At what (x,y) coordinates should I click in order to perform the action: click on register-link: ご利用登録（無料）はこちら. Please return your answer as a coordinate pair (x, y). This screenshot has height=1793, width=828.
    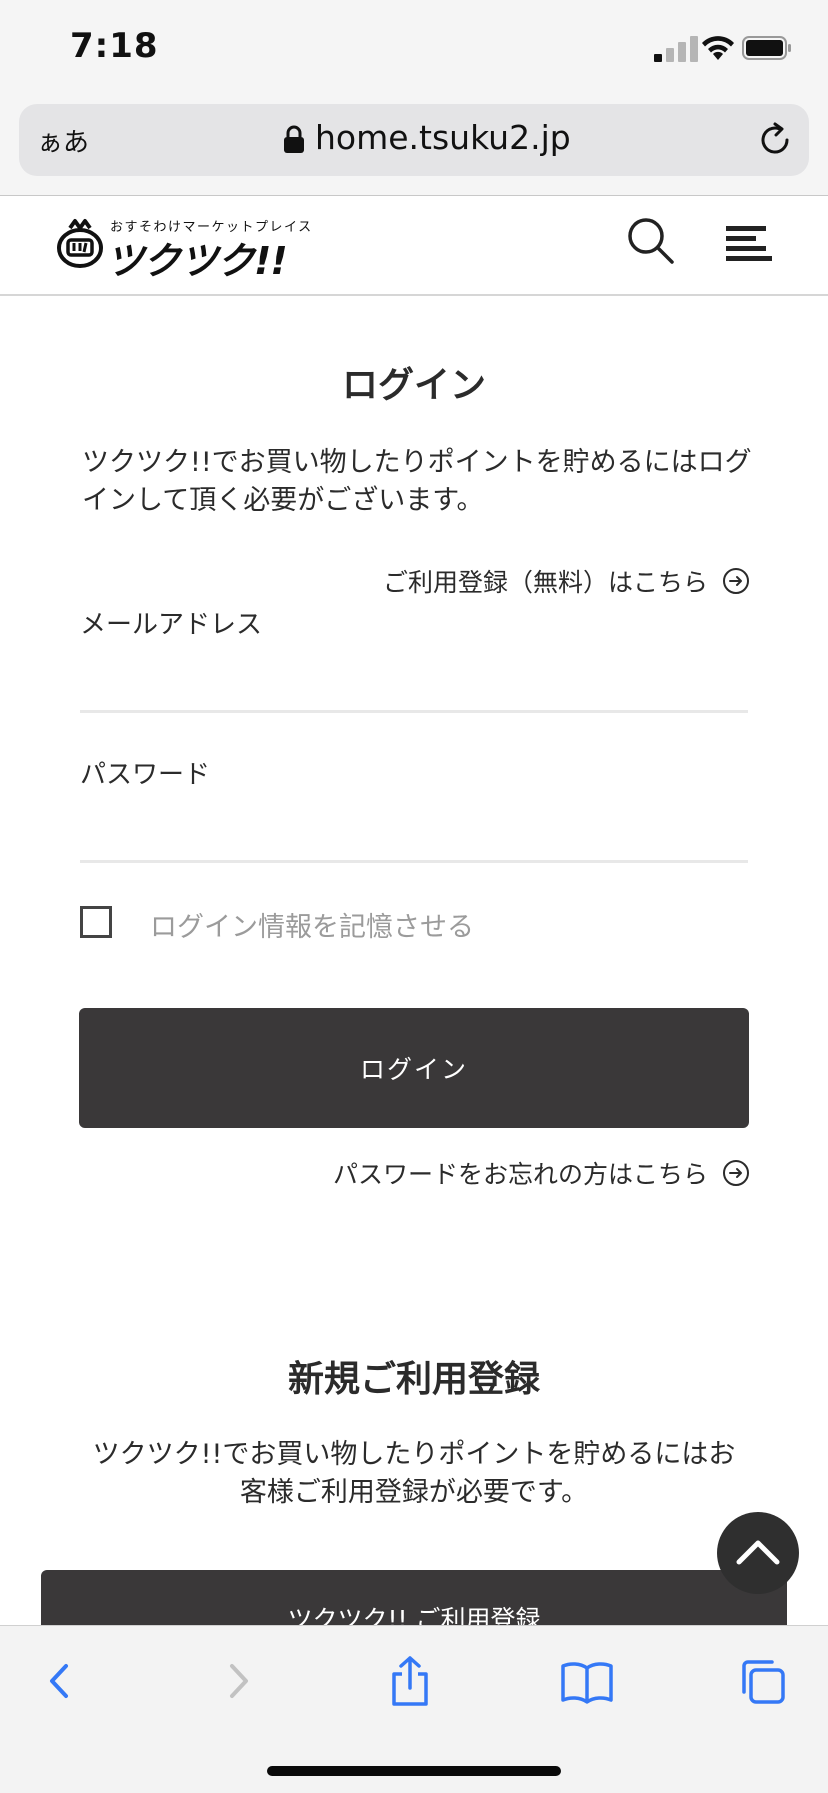
    Looking at the image, I should click on (566, 581).